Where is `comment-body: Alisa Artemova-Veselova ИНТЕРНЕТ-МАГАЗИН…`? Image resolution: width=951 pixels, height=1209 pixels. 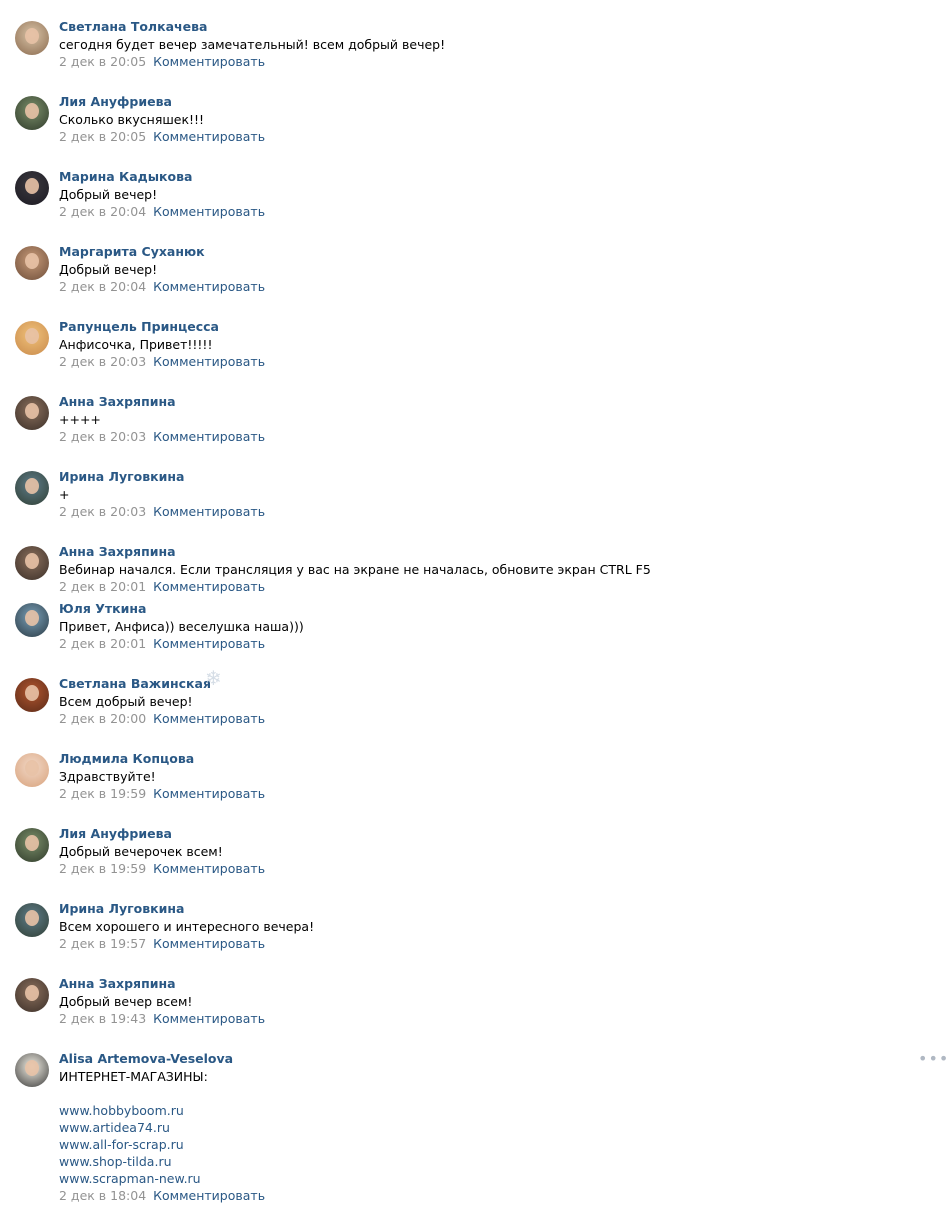
comment-body: Alisa Artemova-Veselova ИНТЕРНЕТ-МАГАЗИН… is located at coordinates (484, 1127).